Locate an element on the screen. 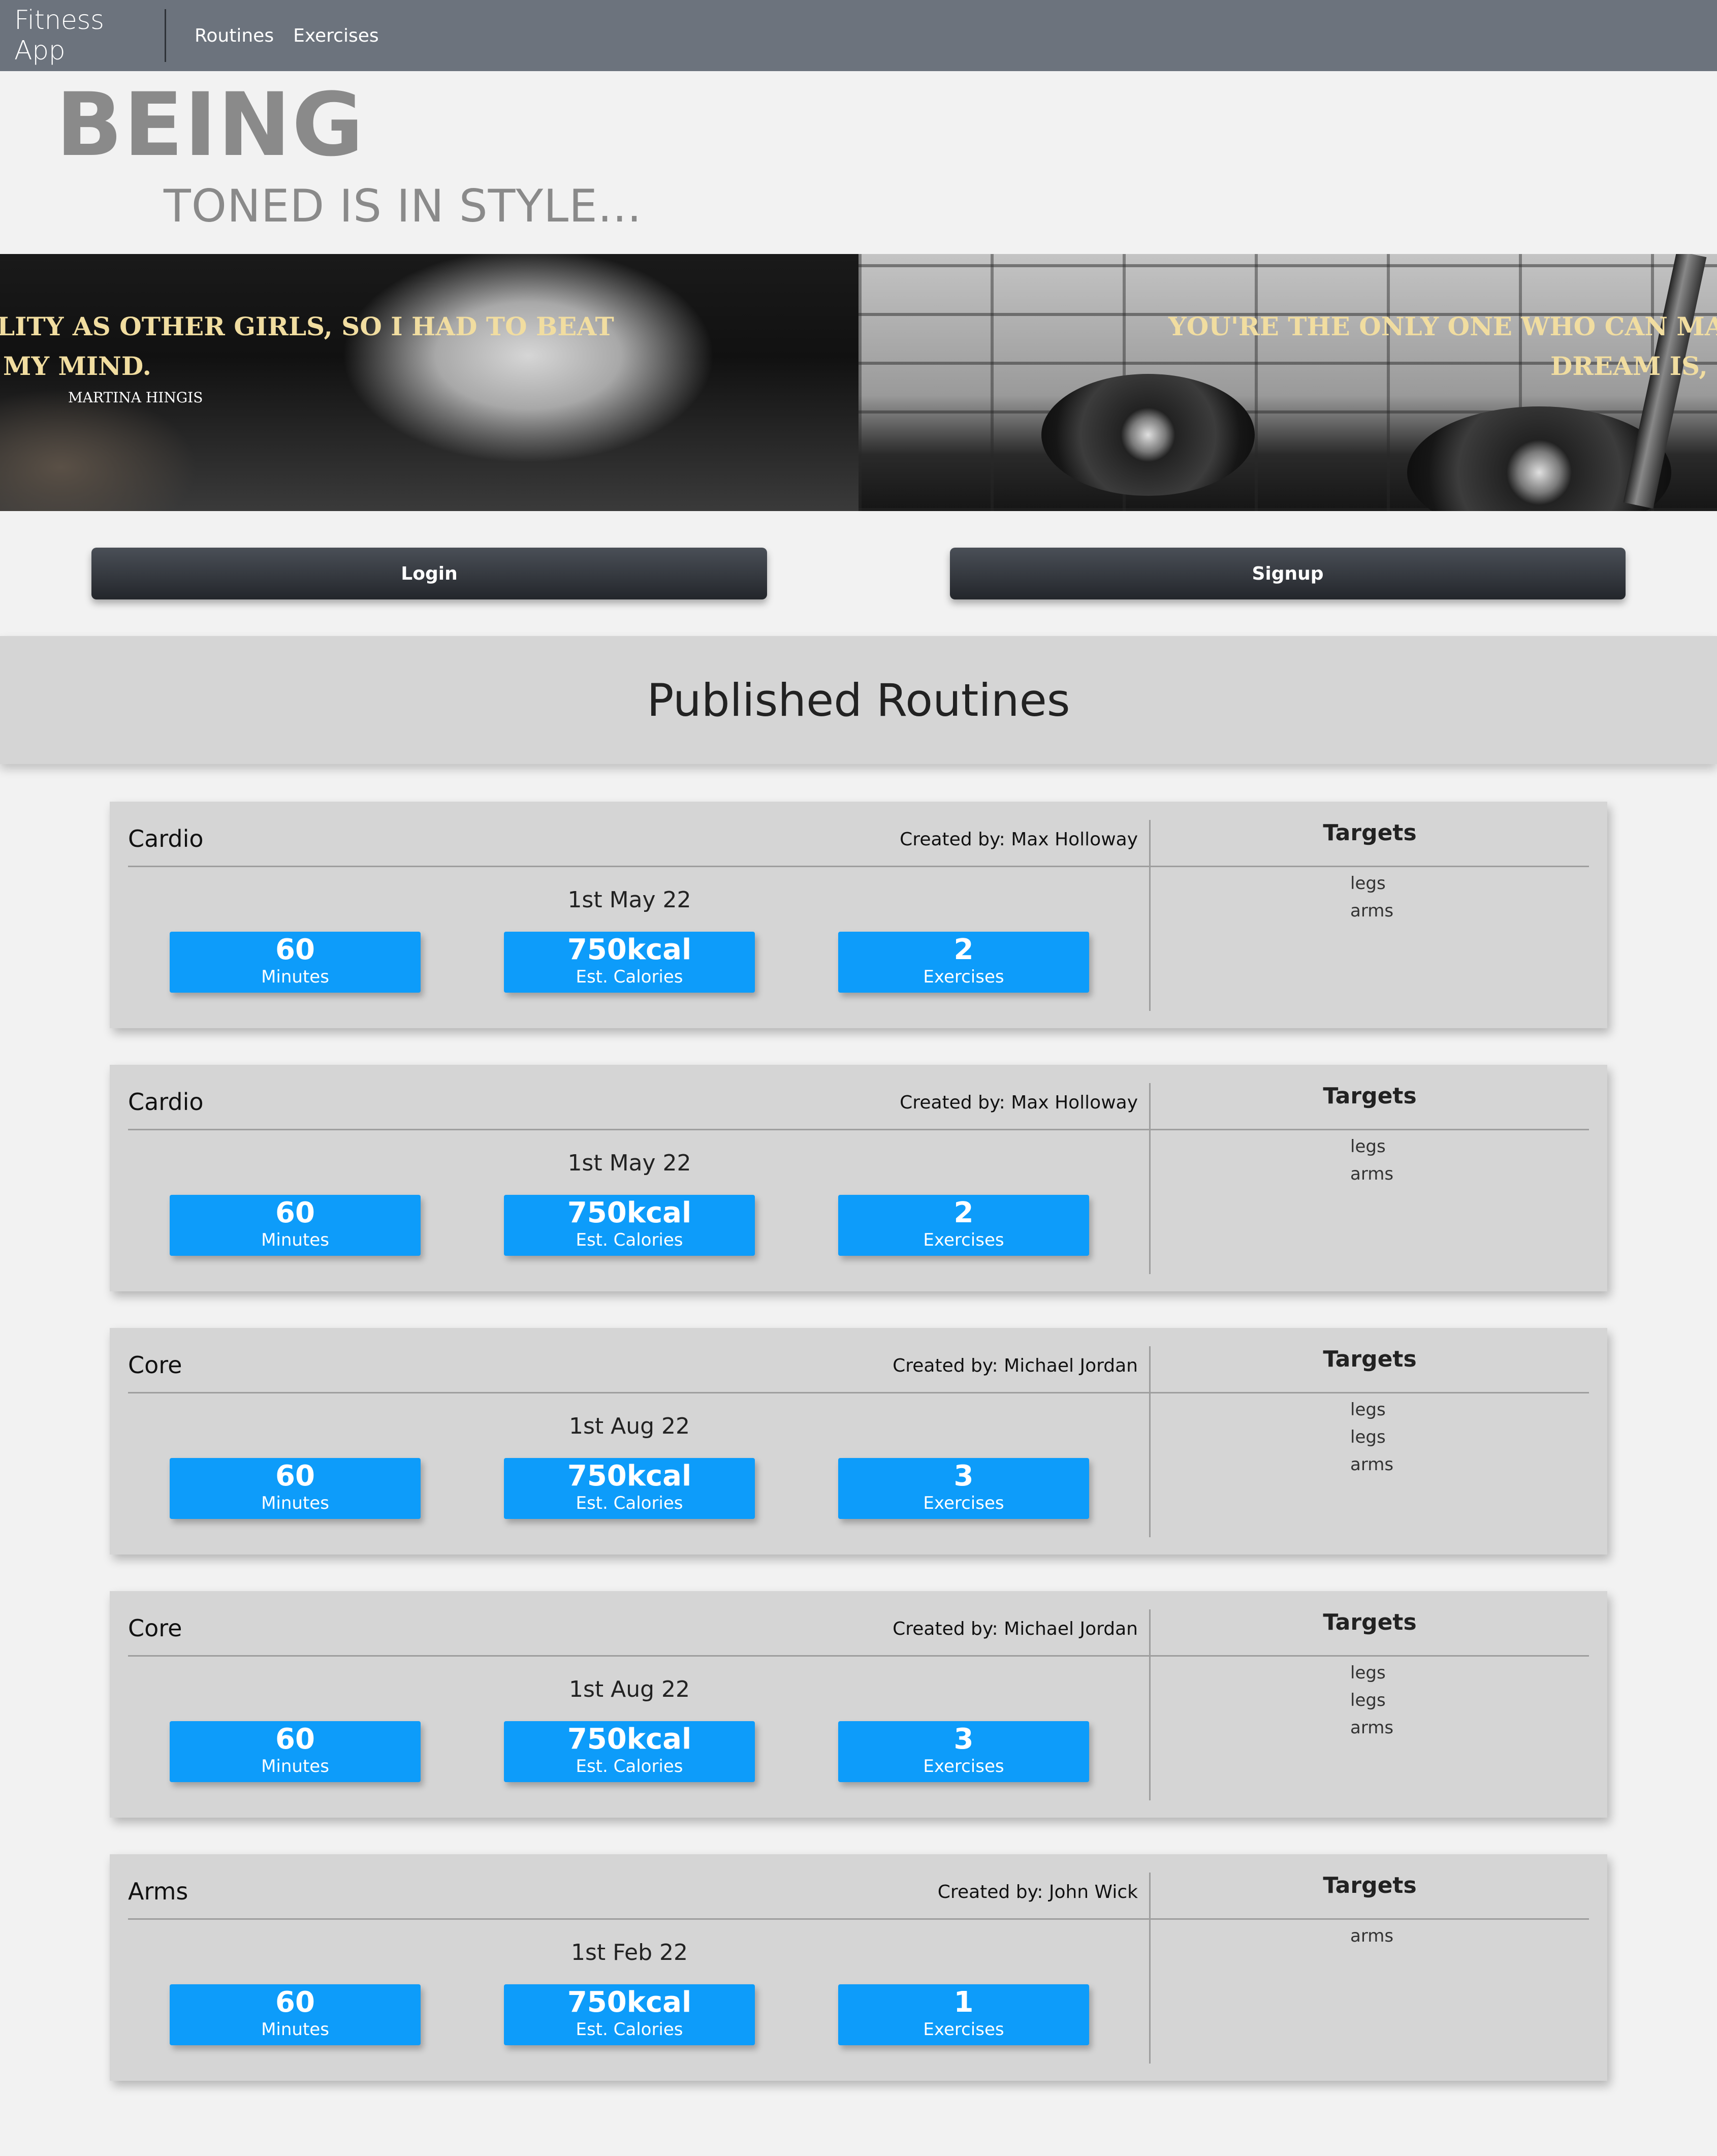 The image size is (1717, 2156). targets-list: legs arms is located at coordinates (1371, 897).